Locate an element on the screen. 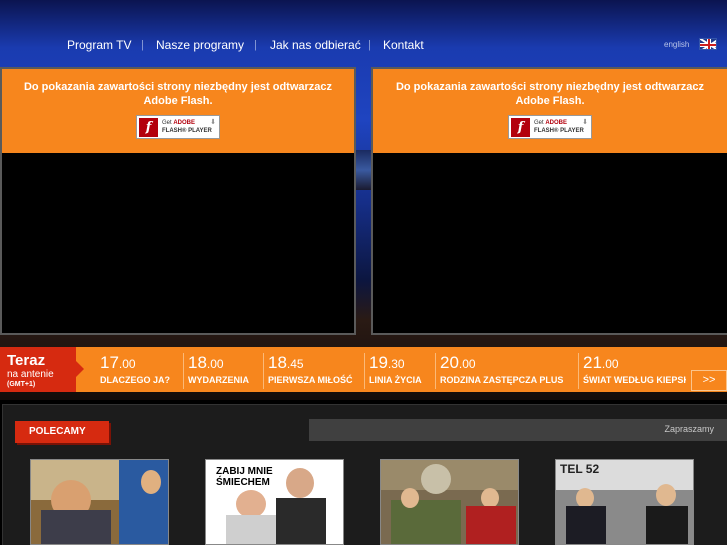 This screenshot has width=727, height=545. nav-jak-nas-odbierac: Jak nas odbierać is located at coordinates (315, 45).